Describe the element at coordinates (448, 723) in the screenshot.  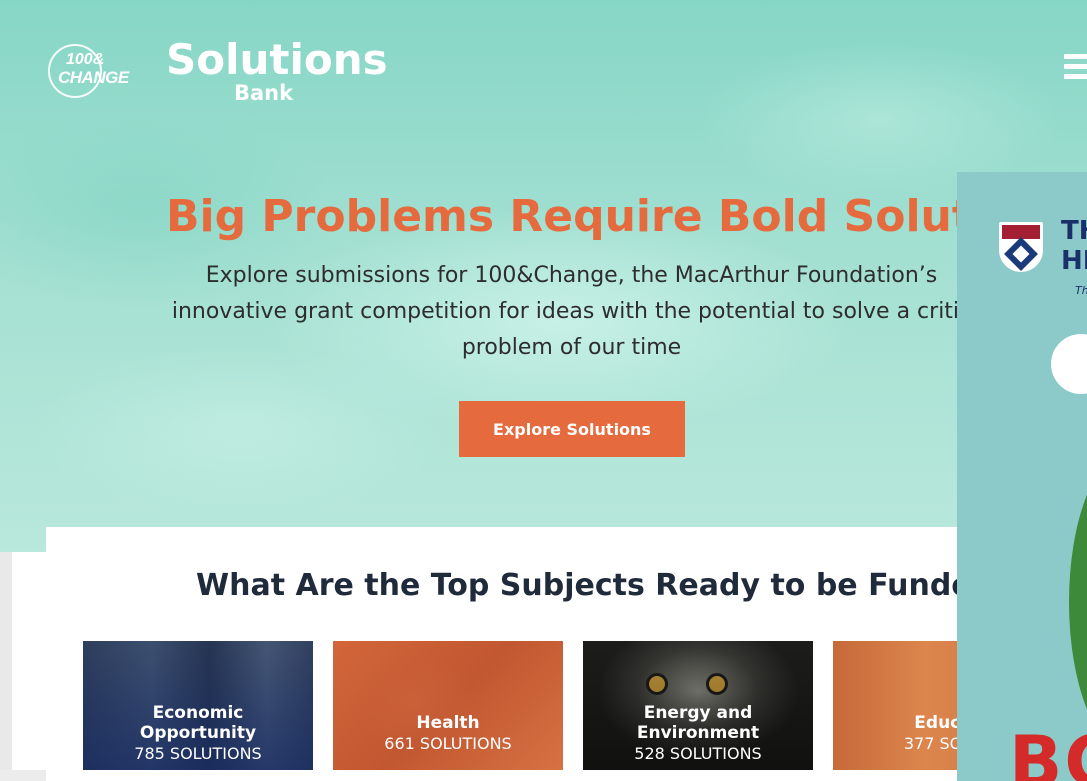
I see `subject-name: Health` at that location.